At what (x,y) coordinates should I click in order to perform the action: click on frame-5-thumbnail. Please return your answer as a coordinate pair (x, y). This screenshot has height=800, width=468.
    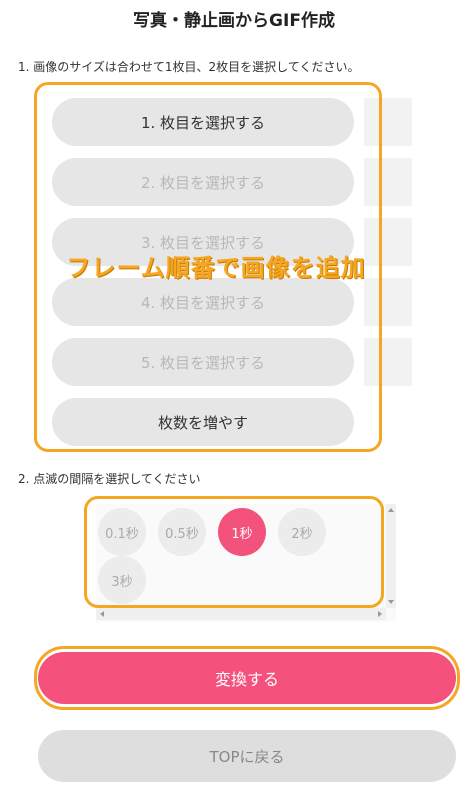
    Looking at the image, I should click on (388, 362).